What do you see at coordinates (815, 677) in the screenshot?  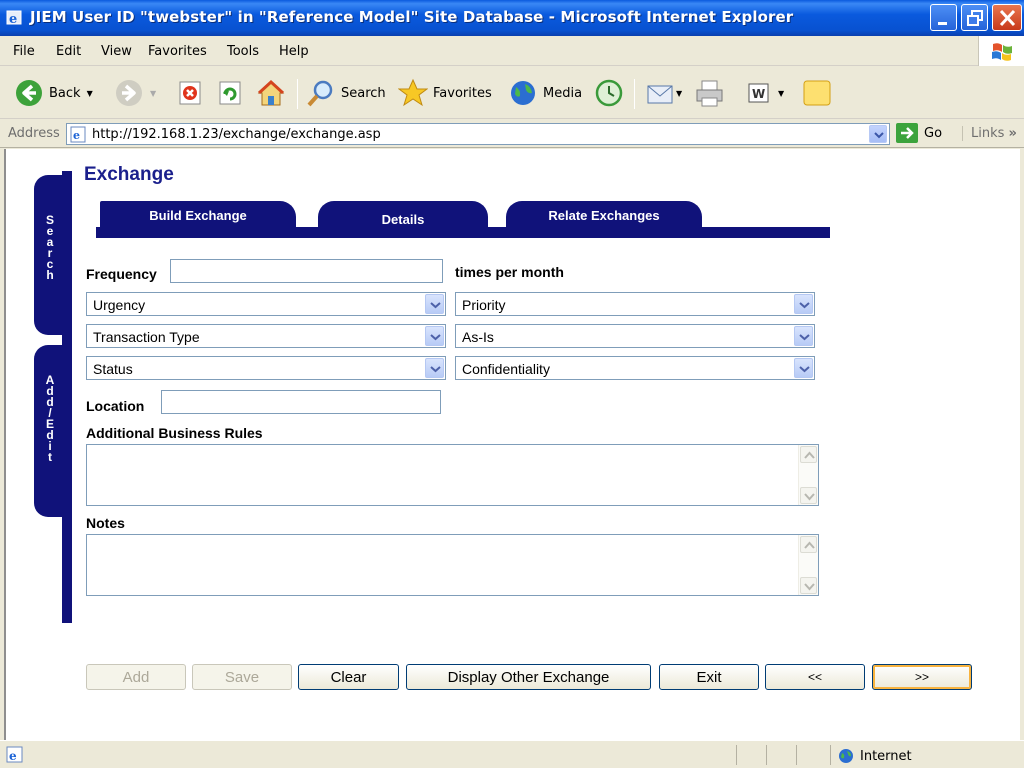 I see `previous-button: <<` at bounding box center [815, 677].